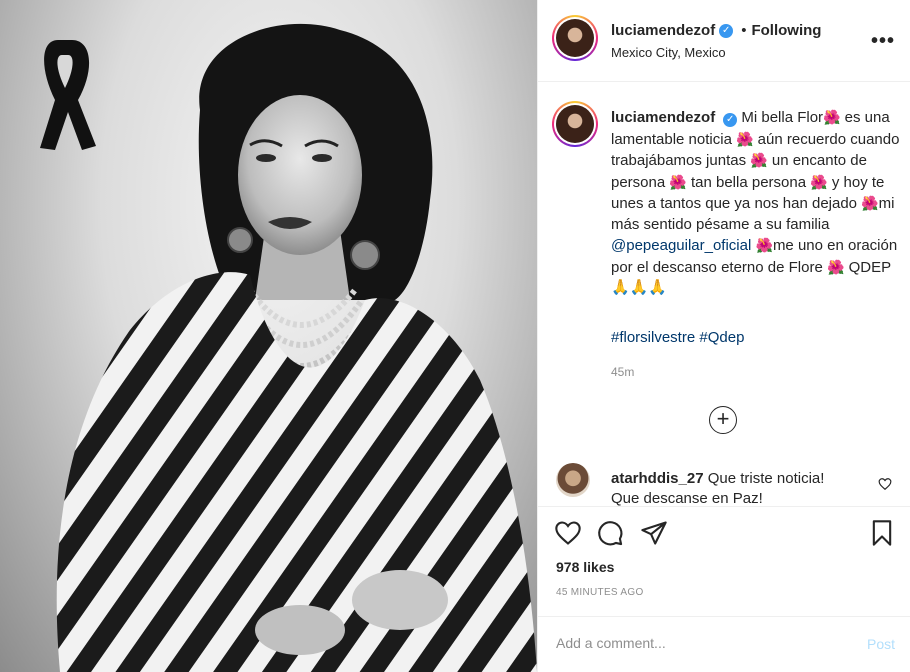 Image resolution: width=910 pixels, height=672 pixels. I want to click on post-actions: 978 likes 45 MINUTES AGO, so click(724, 561).